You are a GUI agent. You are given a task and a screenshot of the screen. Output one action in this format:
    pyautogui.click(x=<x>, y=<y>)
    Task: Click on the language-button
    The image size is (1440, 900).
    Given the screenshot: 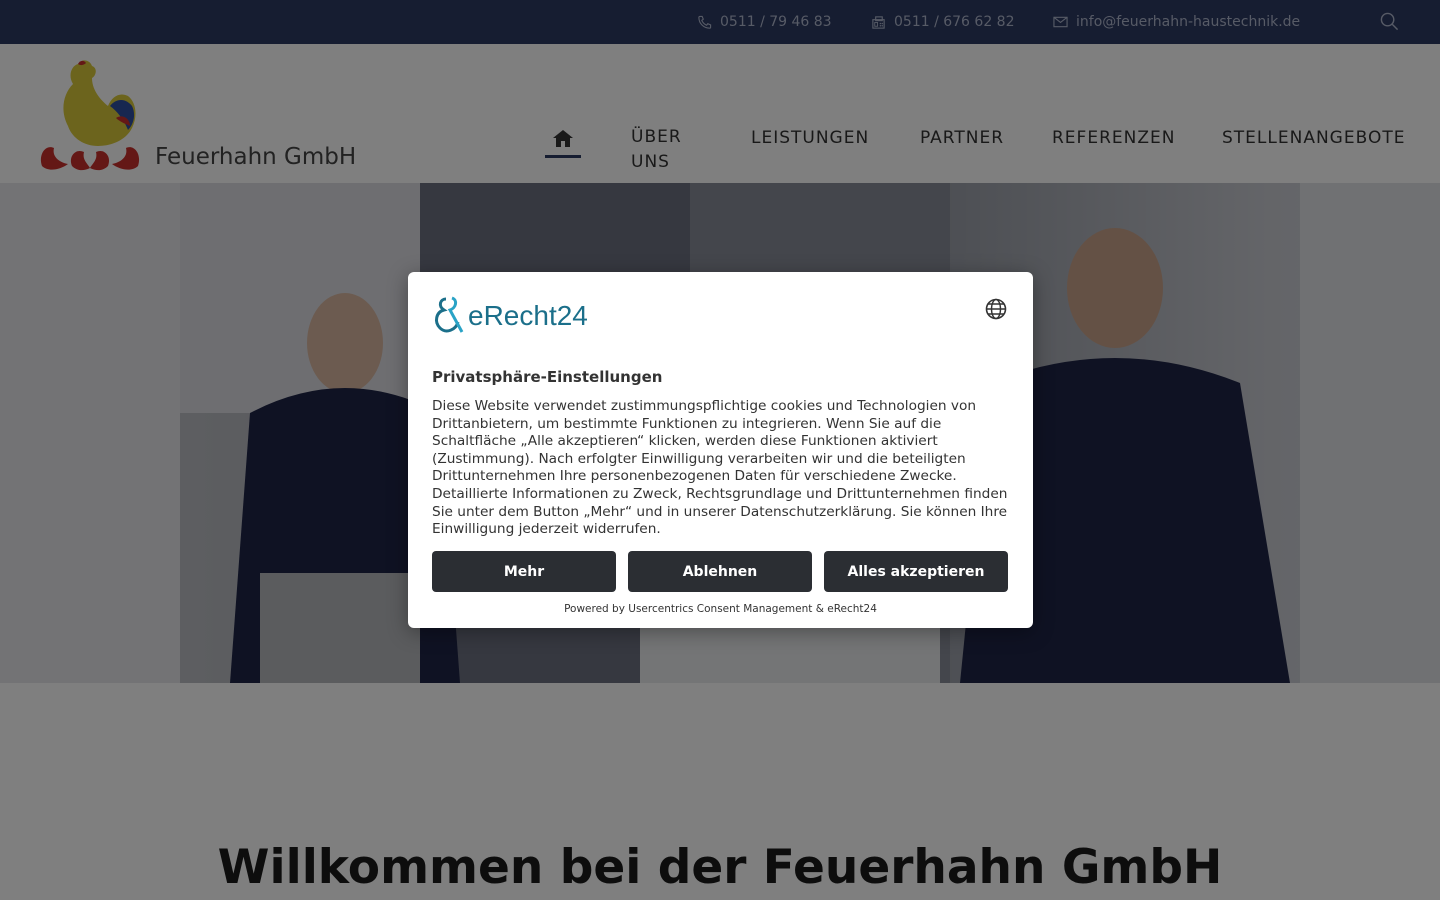 What is the action you would take?
    pyautogui.click(x=996, y=309)
    